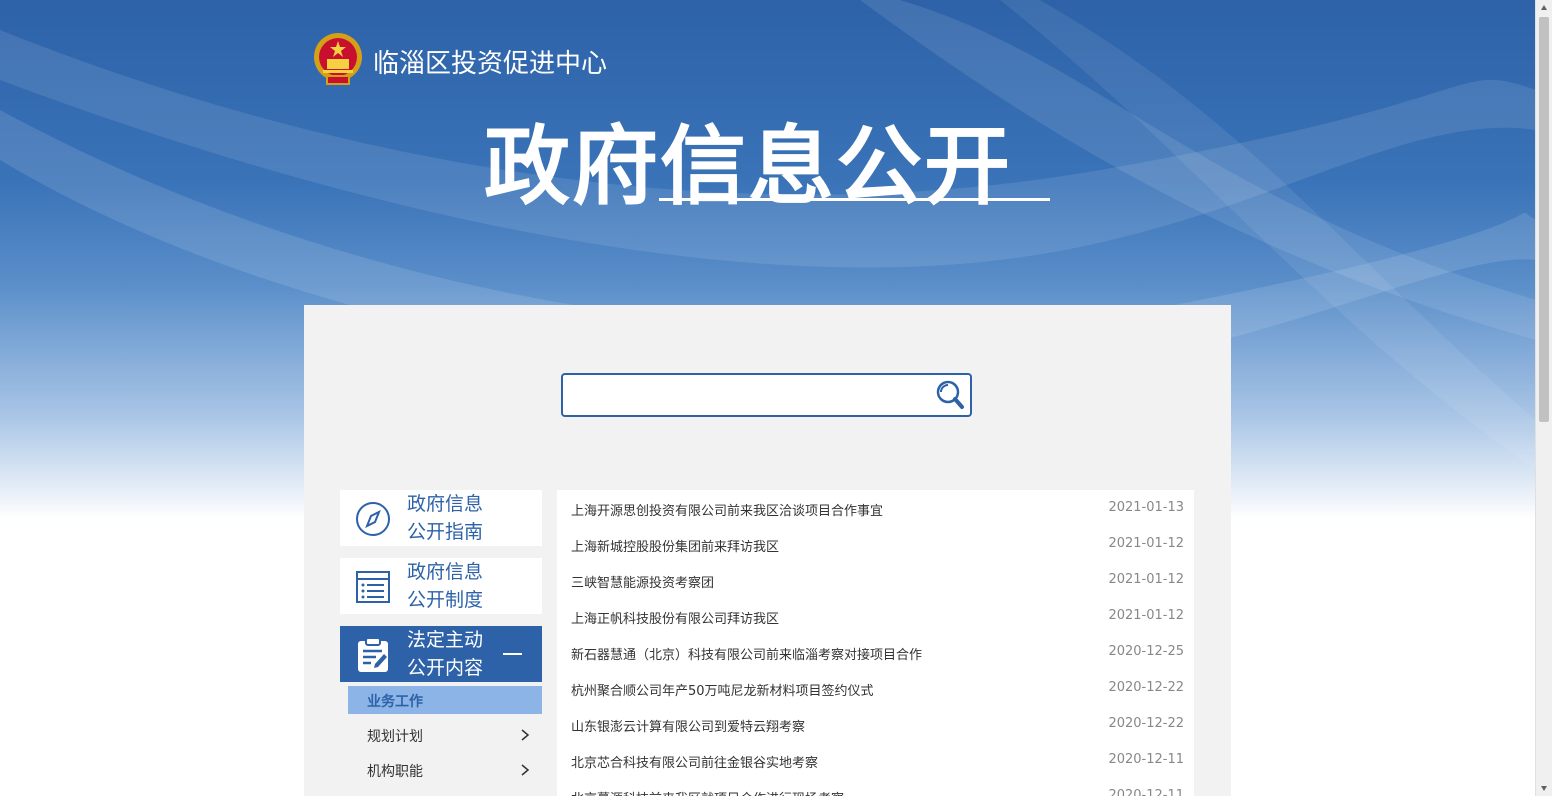 The image size is (1552, 796). What do you see at coordinates (854, 199) in the screenshot?
I see `title-underline` at bounding box center [854, 199].